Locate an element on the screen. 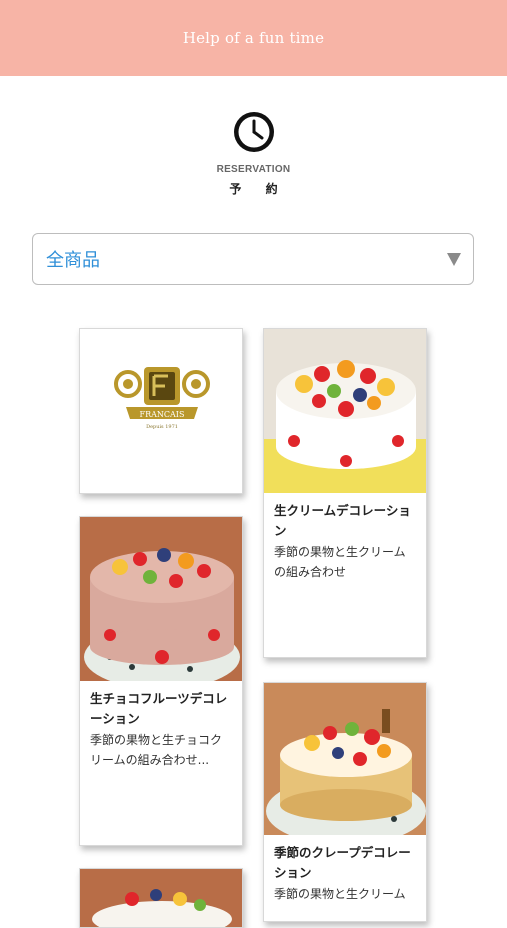  product-description: 季節の果物と生クリーム is located at coordinates (340, 894).